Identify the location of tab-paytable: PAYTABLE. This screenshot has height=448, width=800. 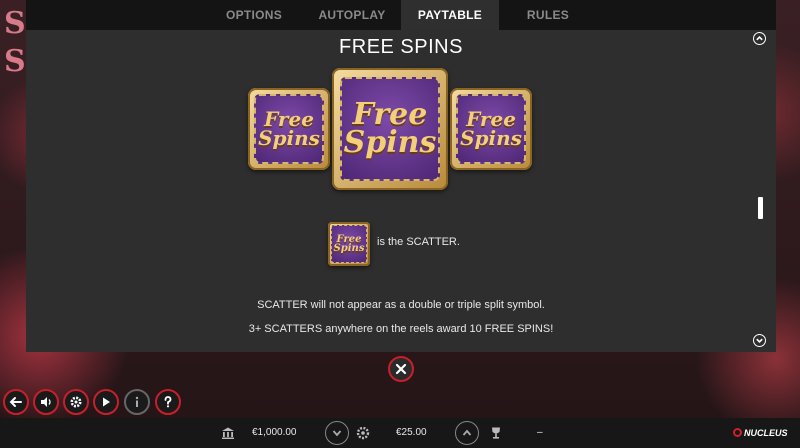
(450, 15).